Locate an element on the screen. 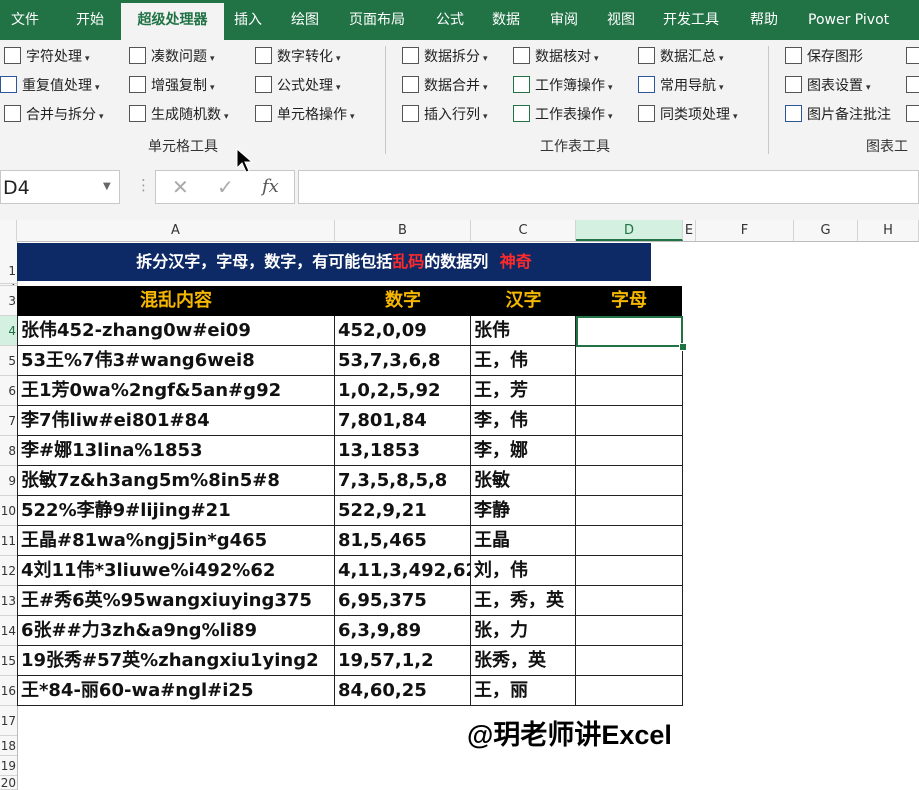 The height and width of the screenshot is (790, 919). formula-bar-grip-icon: ⋮ is located at coordinates (143, 185).